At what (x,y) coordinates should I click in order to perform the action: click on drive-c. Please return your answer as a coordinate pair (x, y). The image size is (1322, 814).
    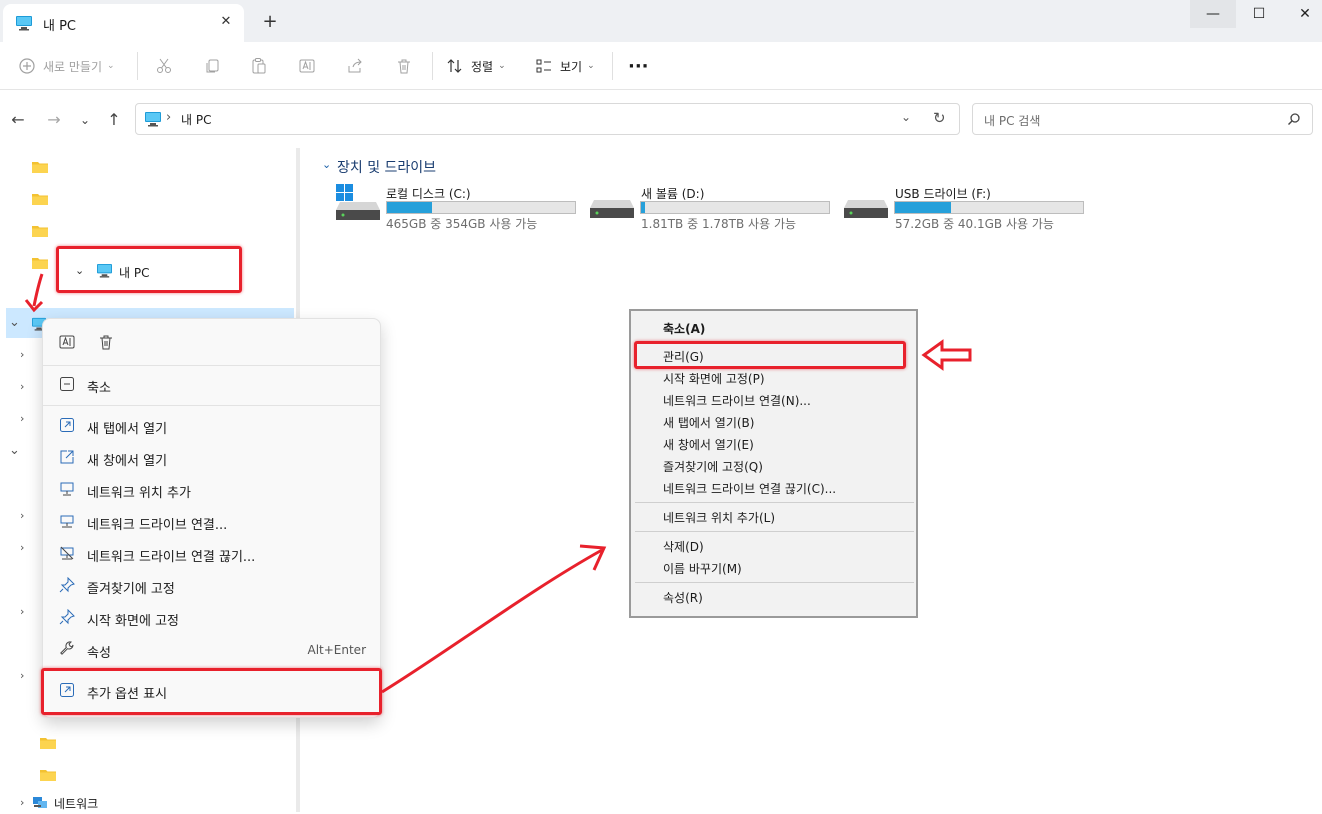
    Looking at the image, I should click on (358, 203).